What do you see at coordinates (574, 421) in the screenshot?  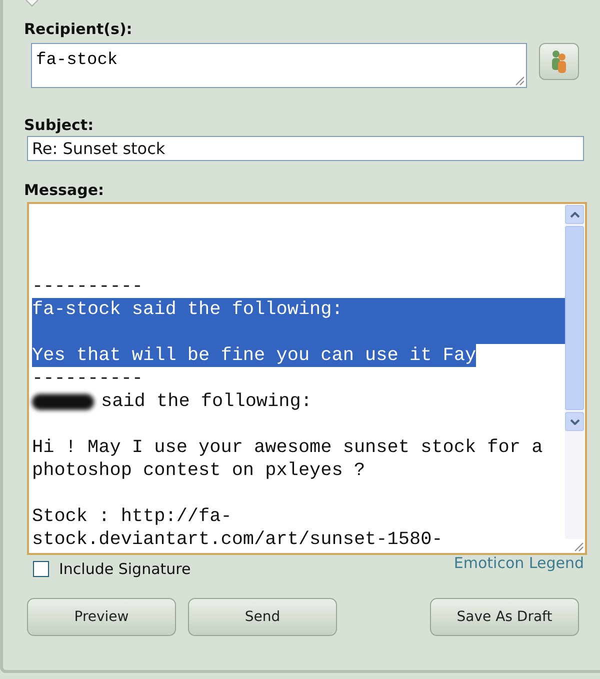 I see `scroll-down-button` at bounding box center [574, 421].